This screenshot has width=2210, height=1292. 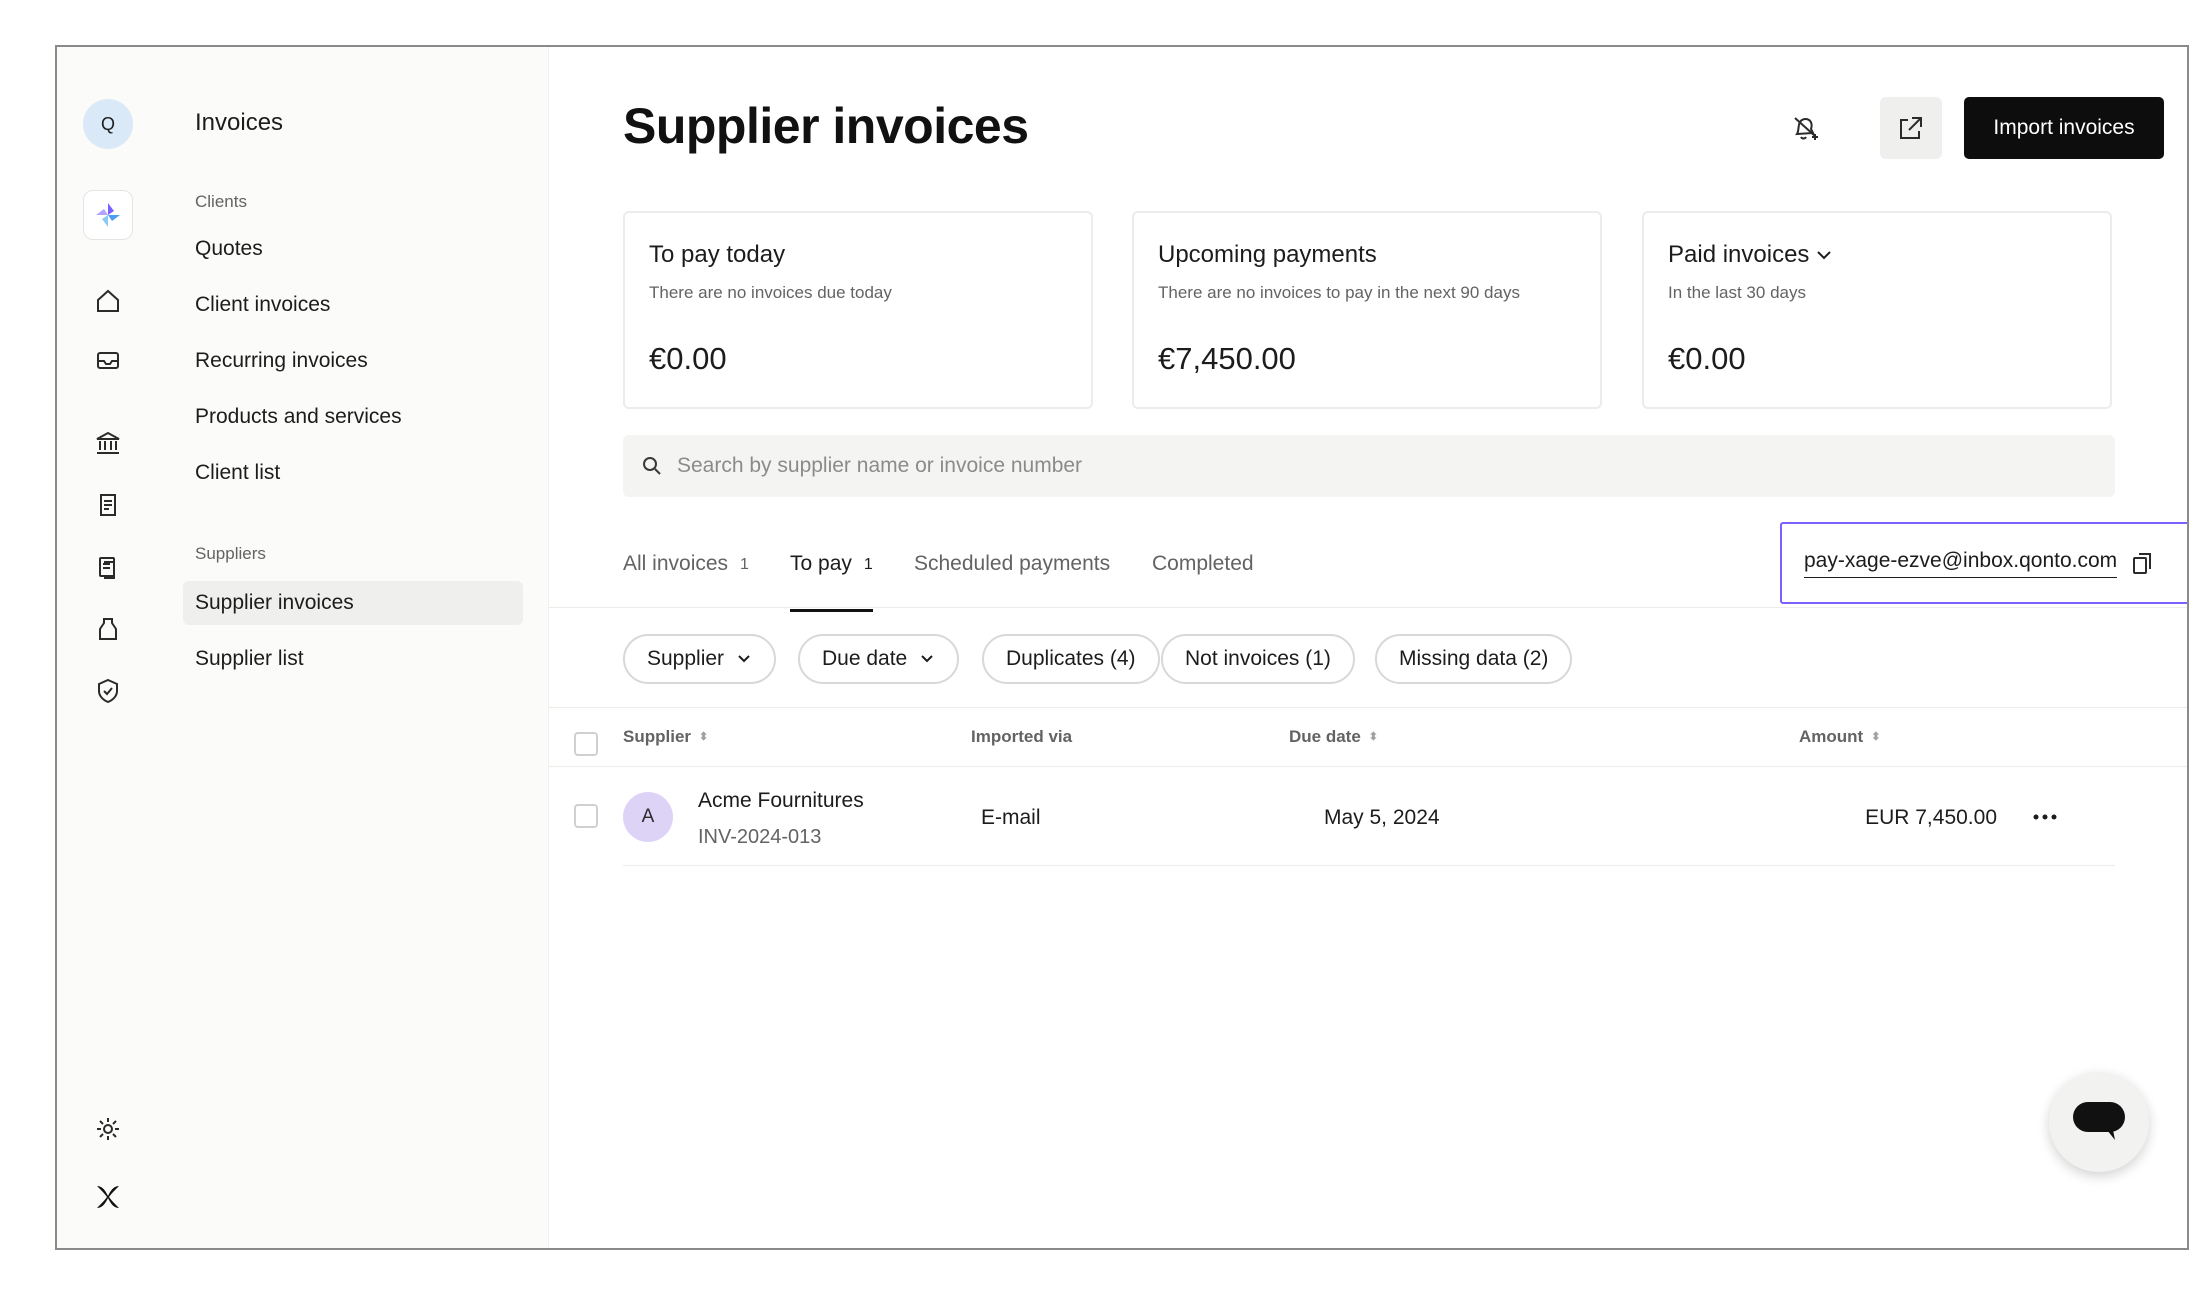 What do you see at coordinates (1012, 563) in the screenshot?
I see `tab-label: Scheduled payments` at bounding box center [1012, 563].